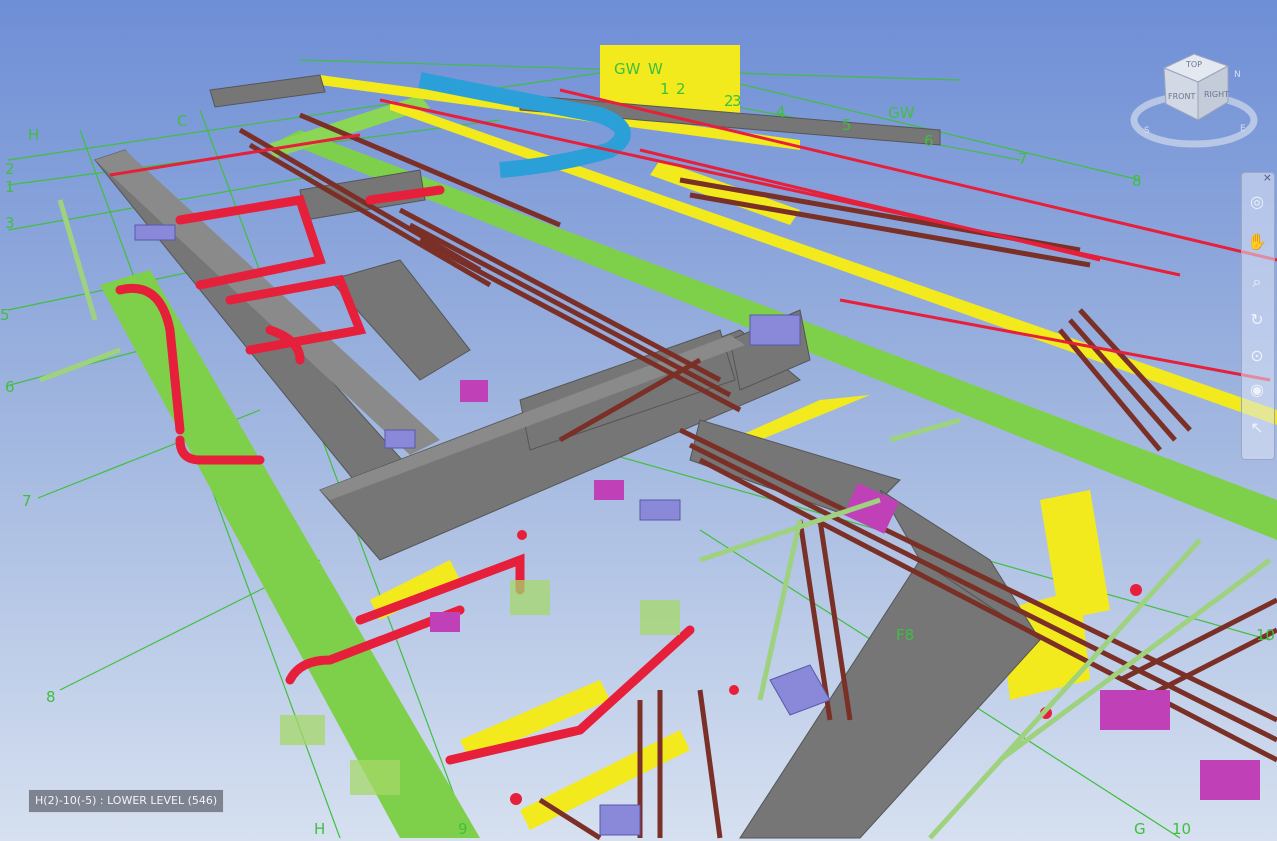  I want to click on grid-label-bottom-h: H, so click(320, 829).